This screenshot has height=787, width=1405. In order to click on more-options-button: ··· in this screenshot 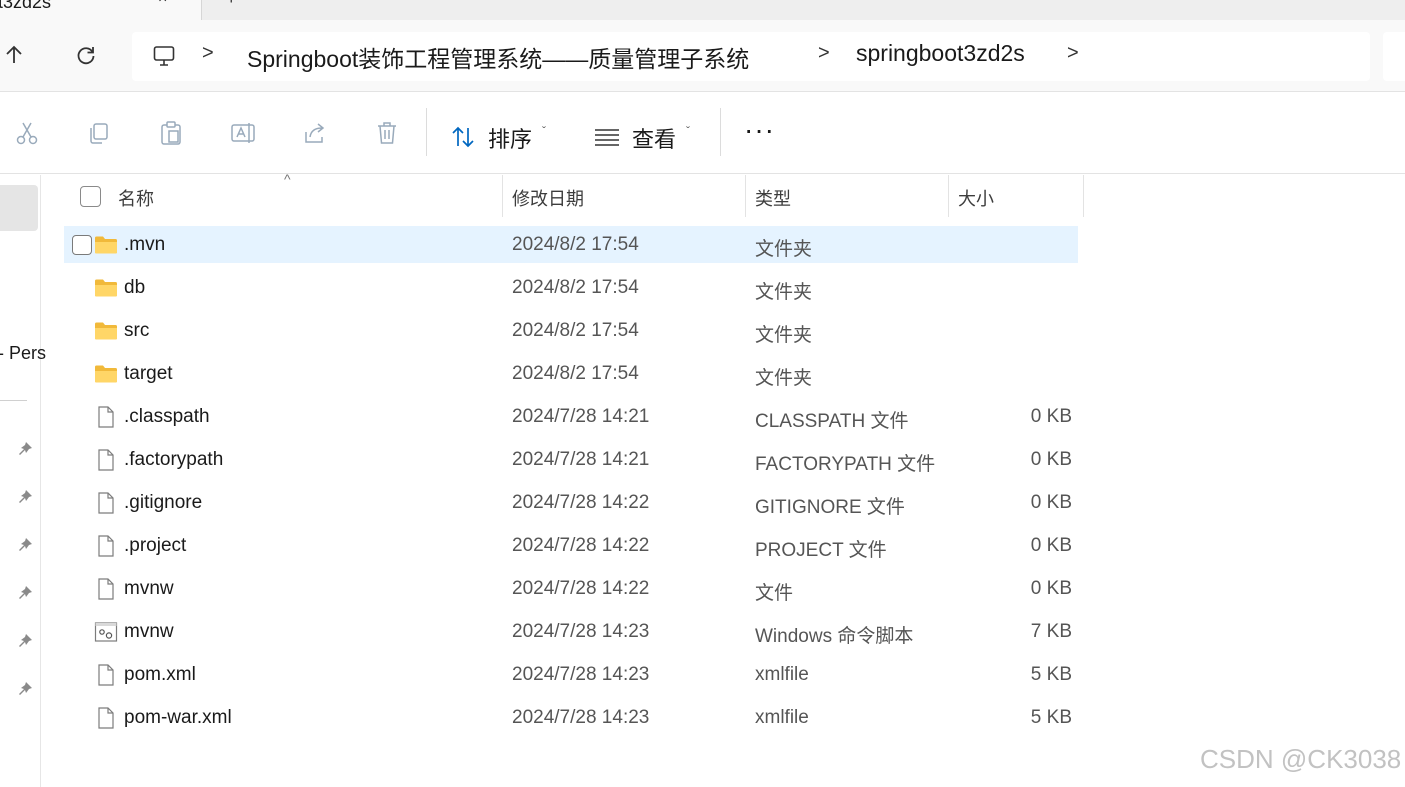, I will do `click(759, 130)`.